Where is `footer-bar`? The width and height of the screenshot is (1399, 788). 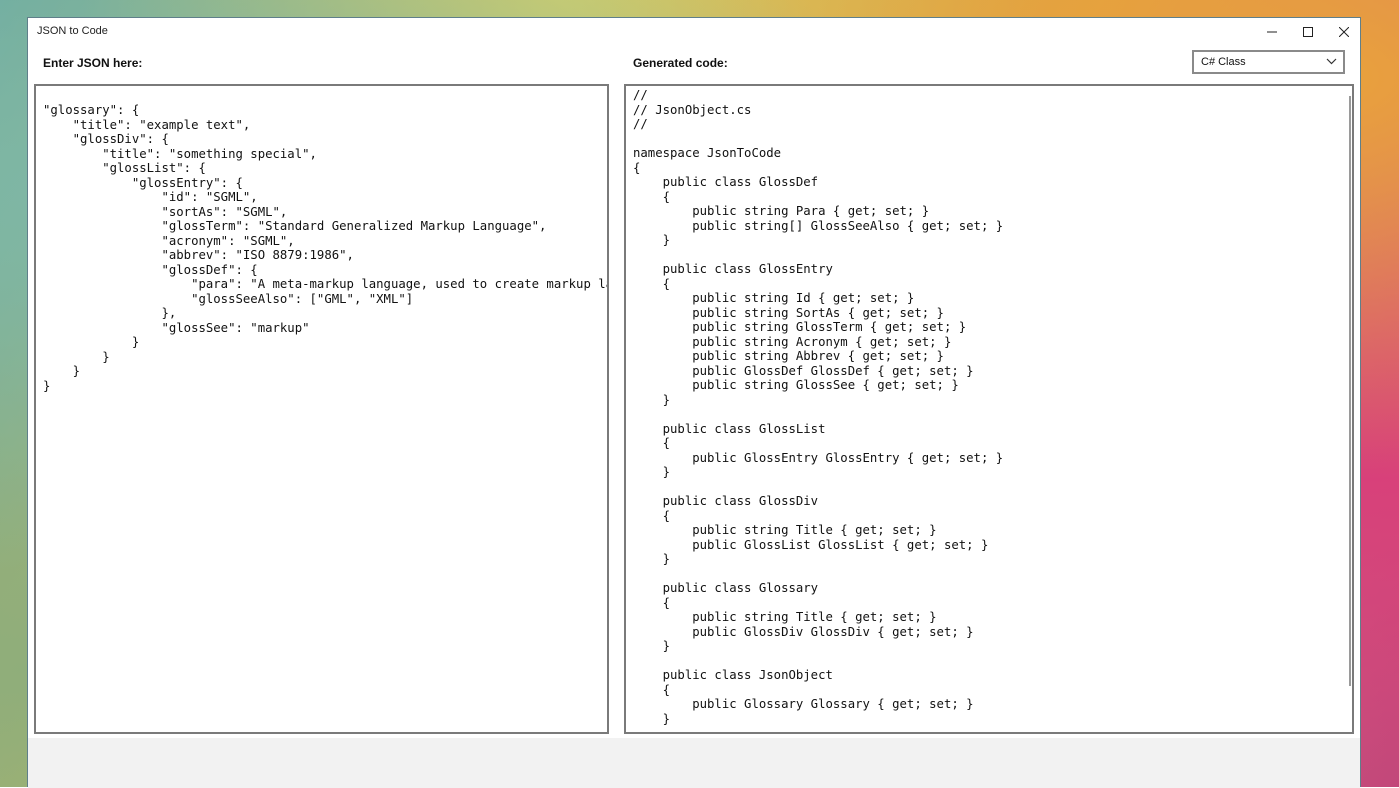
footer-bar is located at coordinates (694, 763).